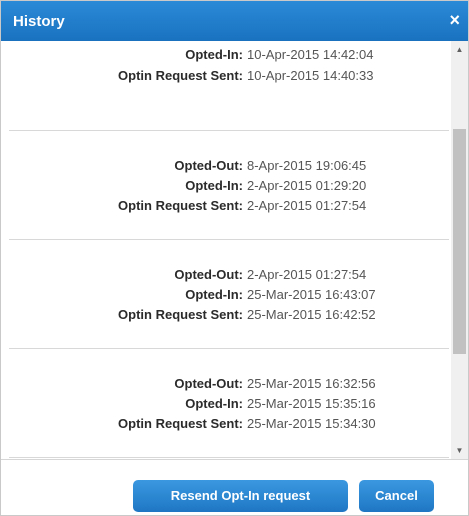  I want to click on dialog-title: History, so click(39, 21).